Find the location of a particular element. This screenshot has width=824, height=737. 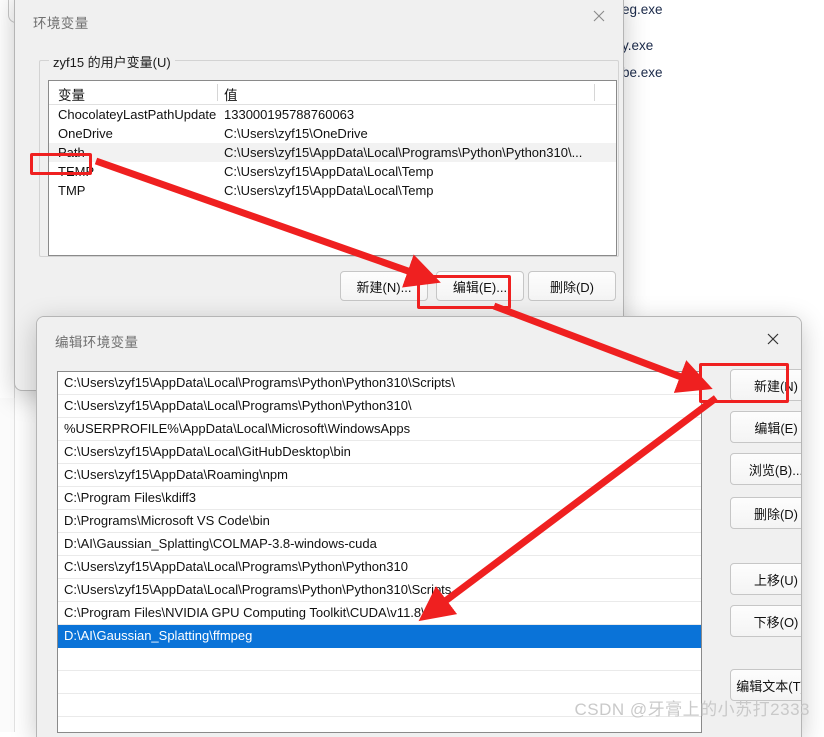

path-move-down-button: 下移(O) is located at coordinates (765, 621).